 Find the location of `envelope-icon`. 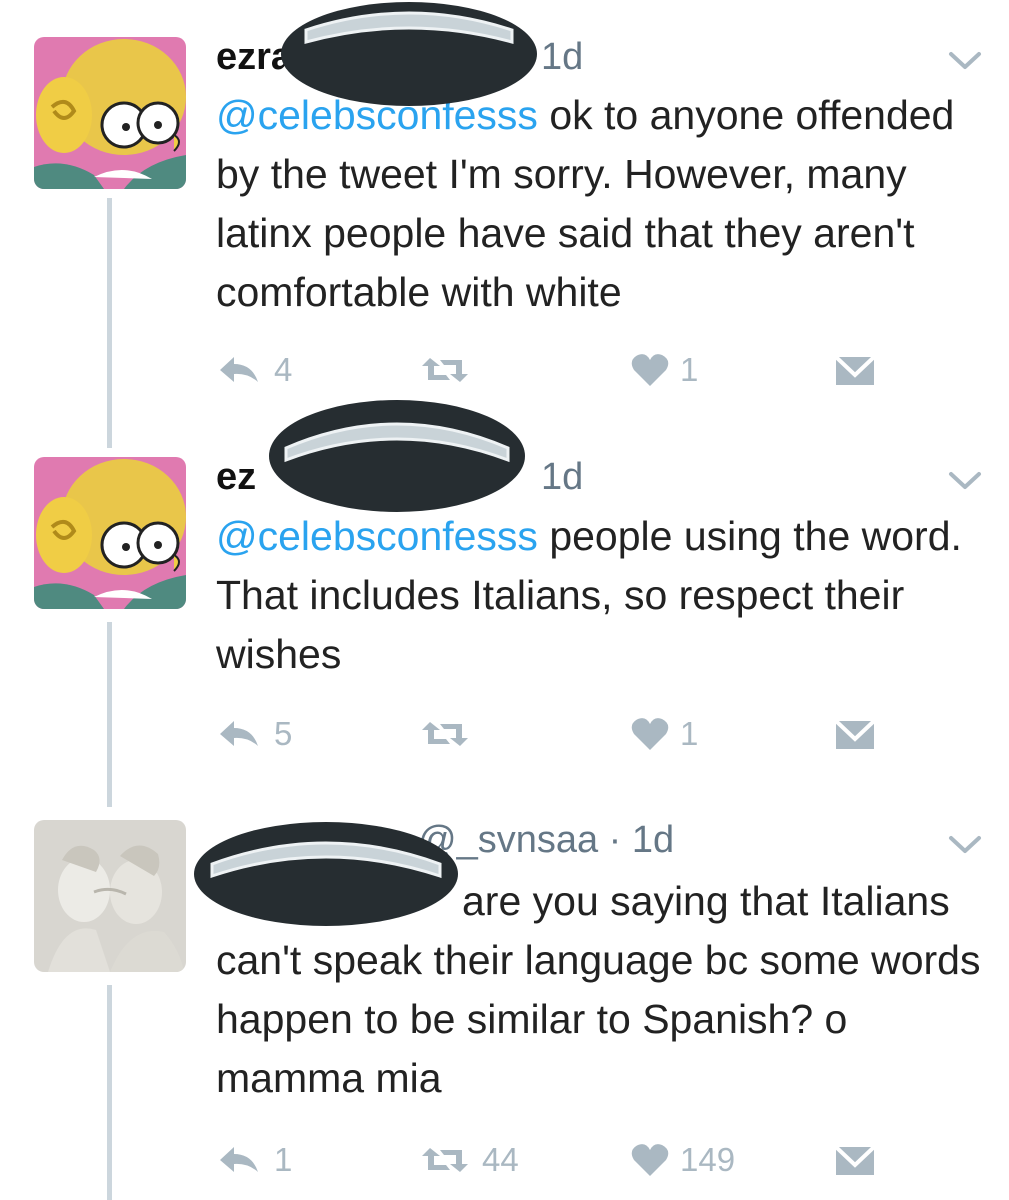

envelope-icon is located at coordinates (855, 1160).